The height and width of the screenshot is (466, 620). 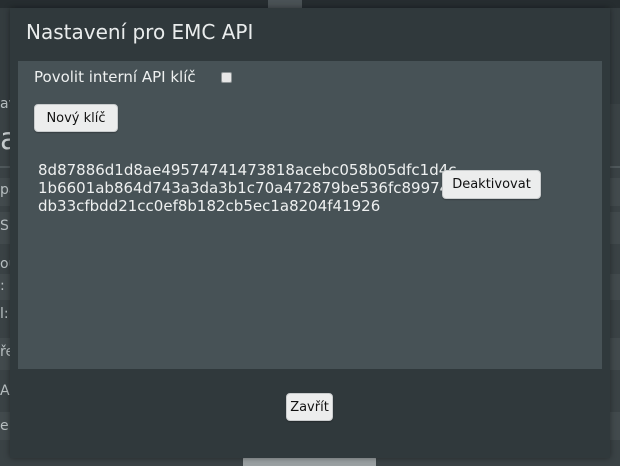 What do you see at coordinates (76, 118) in the screenshot?
I see `new-key-button: Nový klíč` at bounding box center [76, 118].